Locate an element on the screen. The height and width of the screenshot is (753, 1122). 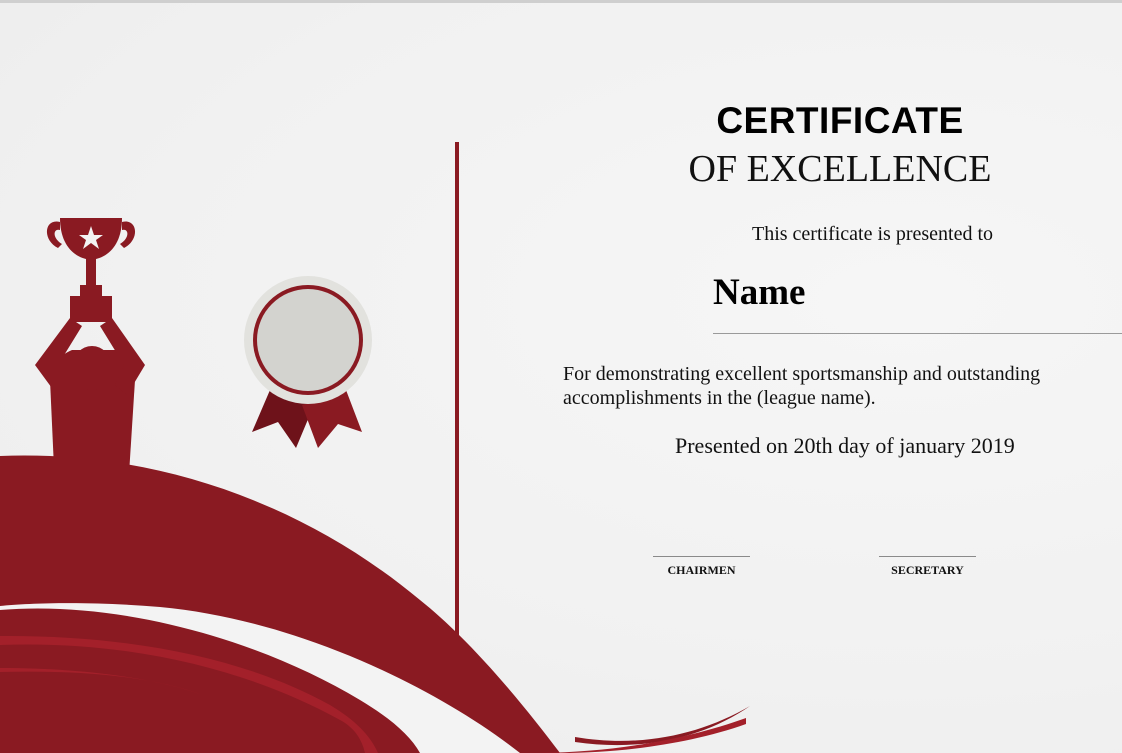
presented-to-text: This certificate is presented to is located at coordinates (873, 234).